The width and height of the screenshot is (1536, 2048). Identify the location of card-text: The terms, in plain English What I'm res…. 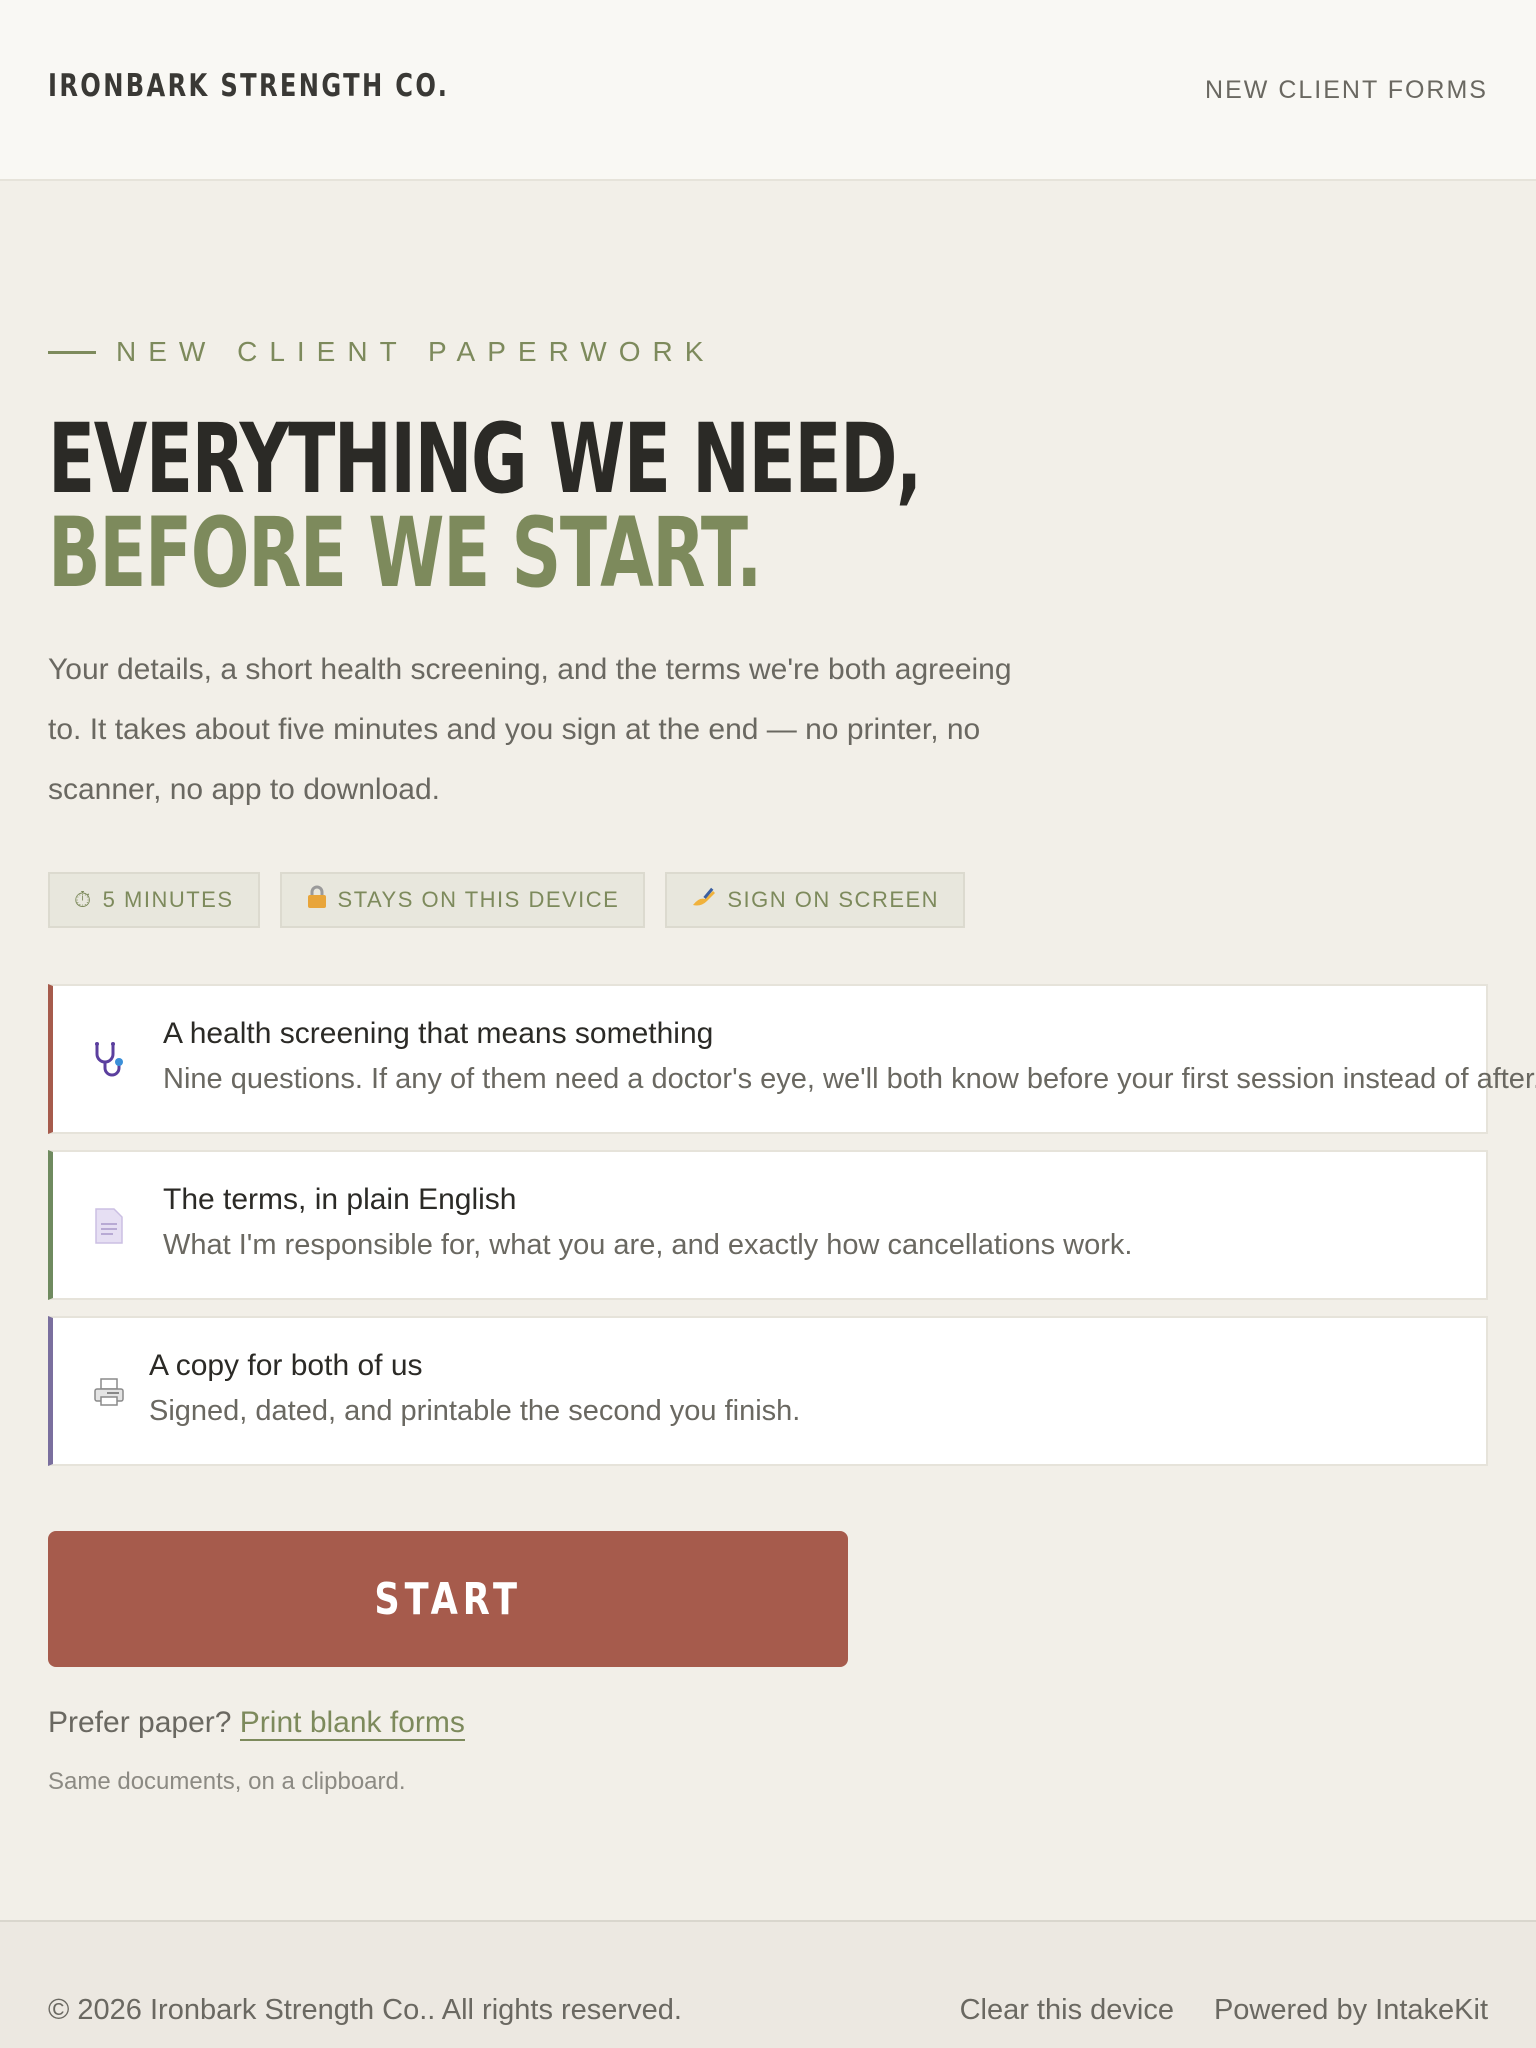
(804, 1225).